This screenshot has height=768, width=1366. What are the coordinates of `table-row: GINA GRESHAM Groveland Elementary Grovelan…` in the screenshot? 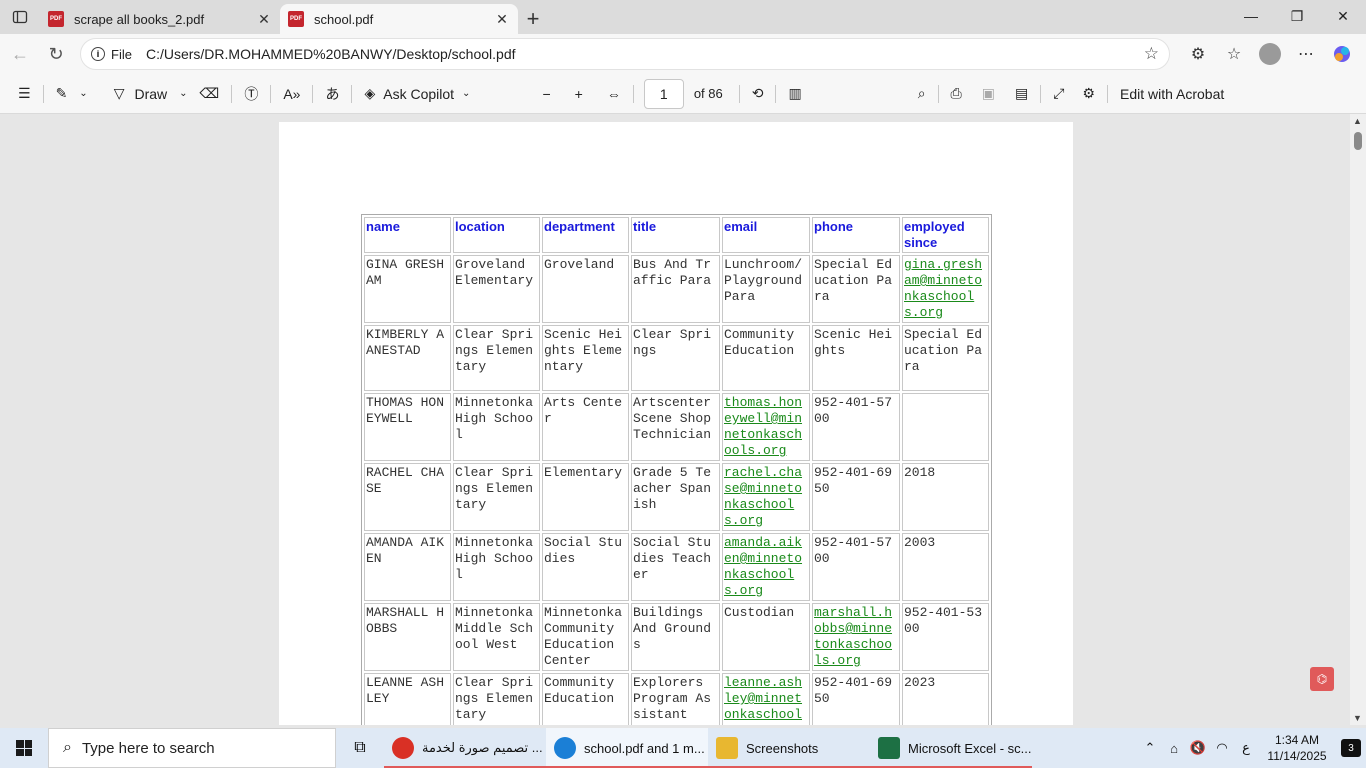 It's located at (676, 289).